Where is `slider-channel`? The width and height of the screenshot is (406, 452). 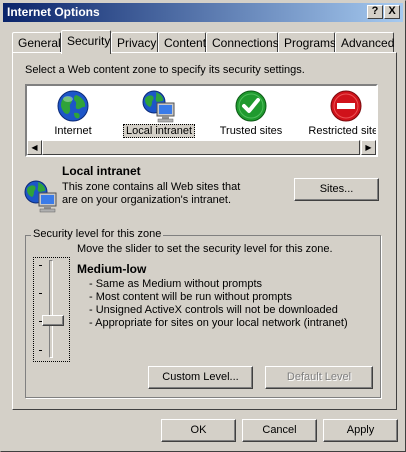
slider-channel is located at coordinates (51, 309).